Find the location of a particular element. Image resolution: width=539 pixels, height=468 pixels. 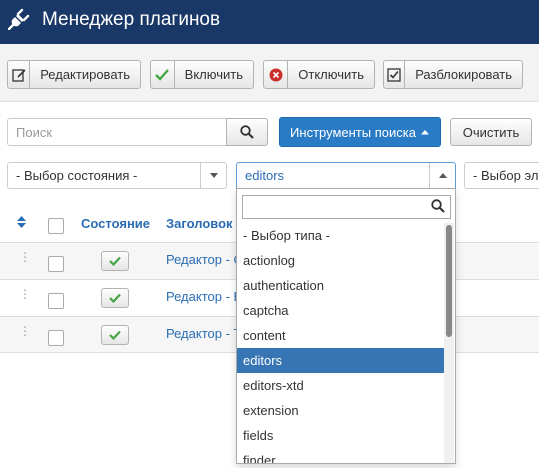

scrollbar-thumb is located at coordinates (449, 281).